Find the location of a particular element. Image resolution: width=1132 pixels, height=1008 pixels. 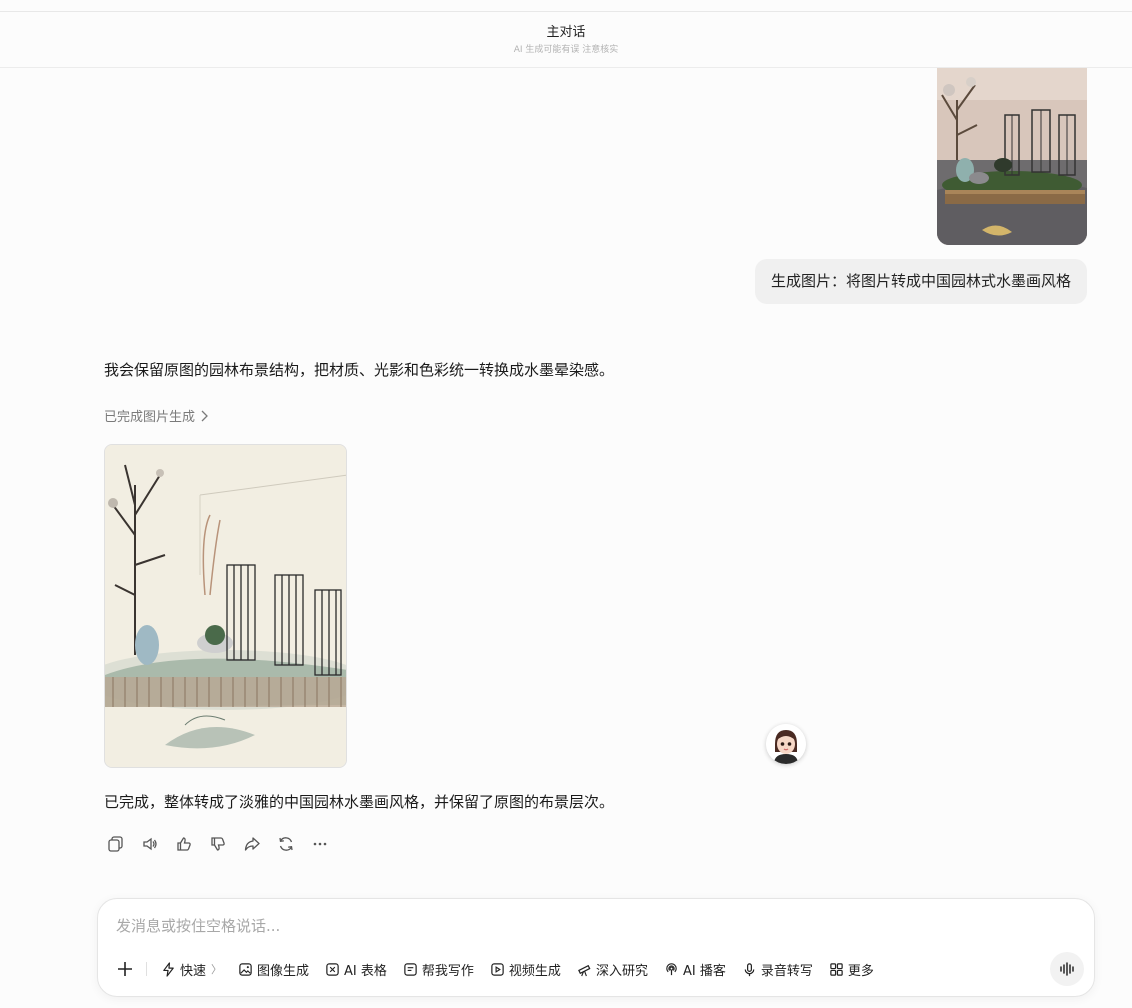

more-tools-button: 更多 is located at coordinates (851, 969).